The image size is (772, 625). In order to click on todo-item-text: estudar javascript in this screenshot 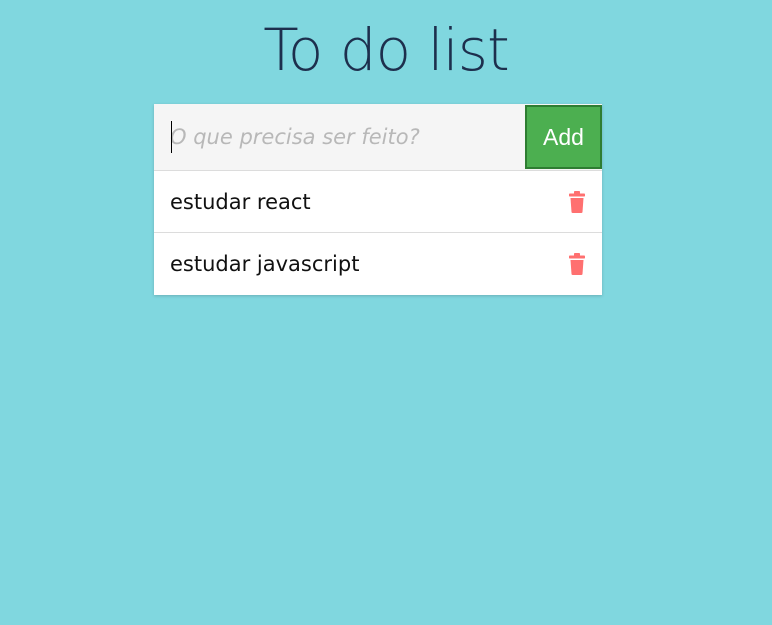, I will do `click(265, 264)`.